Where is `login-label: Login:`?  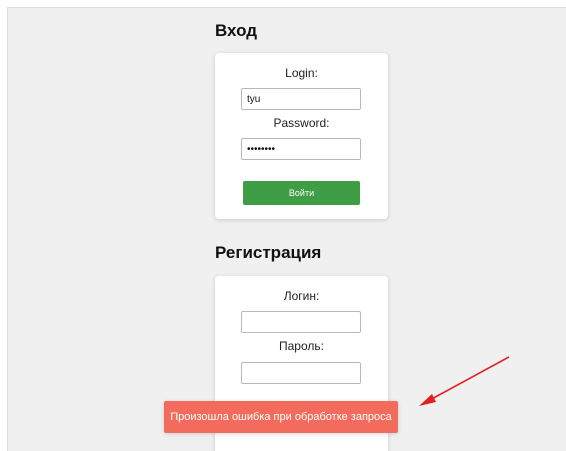
login-label: Login: is located at coordinates (301, 73).